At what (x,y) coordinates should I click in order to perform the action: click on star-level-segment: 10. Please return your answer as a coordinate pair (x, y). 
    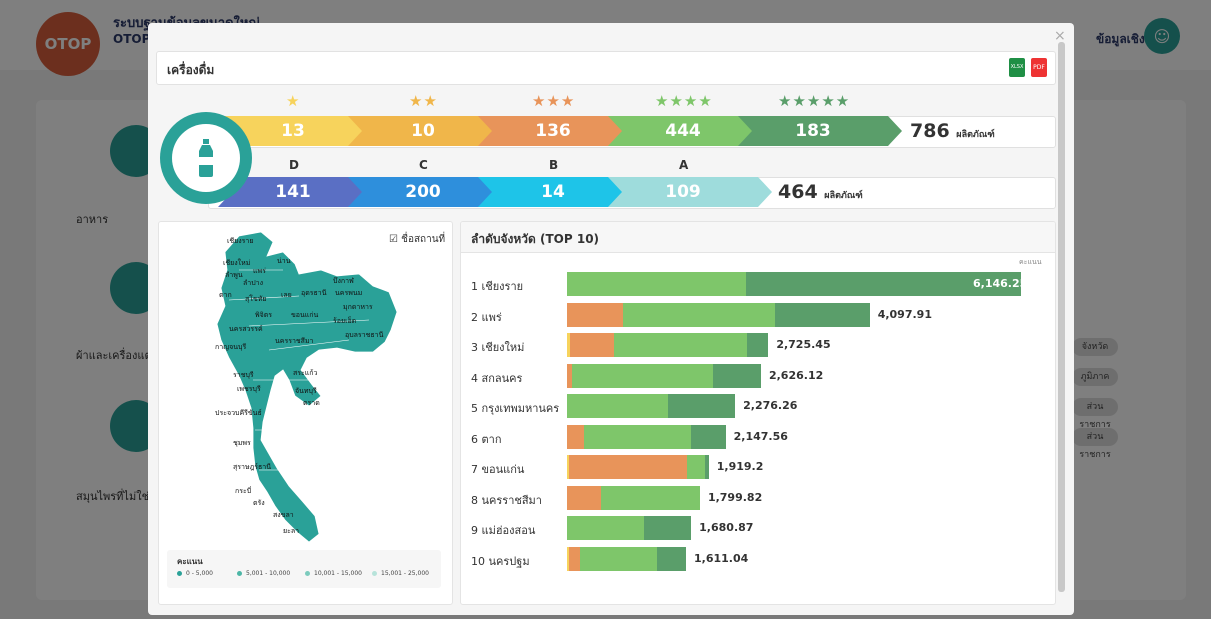
    Looking at the image, I should click on (430, 131).